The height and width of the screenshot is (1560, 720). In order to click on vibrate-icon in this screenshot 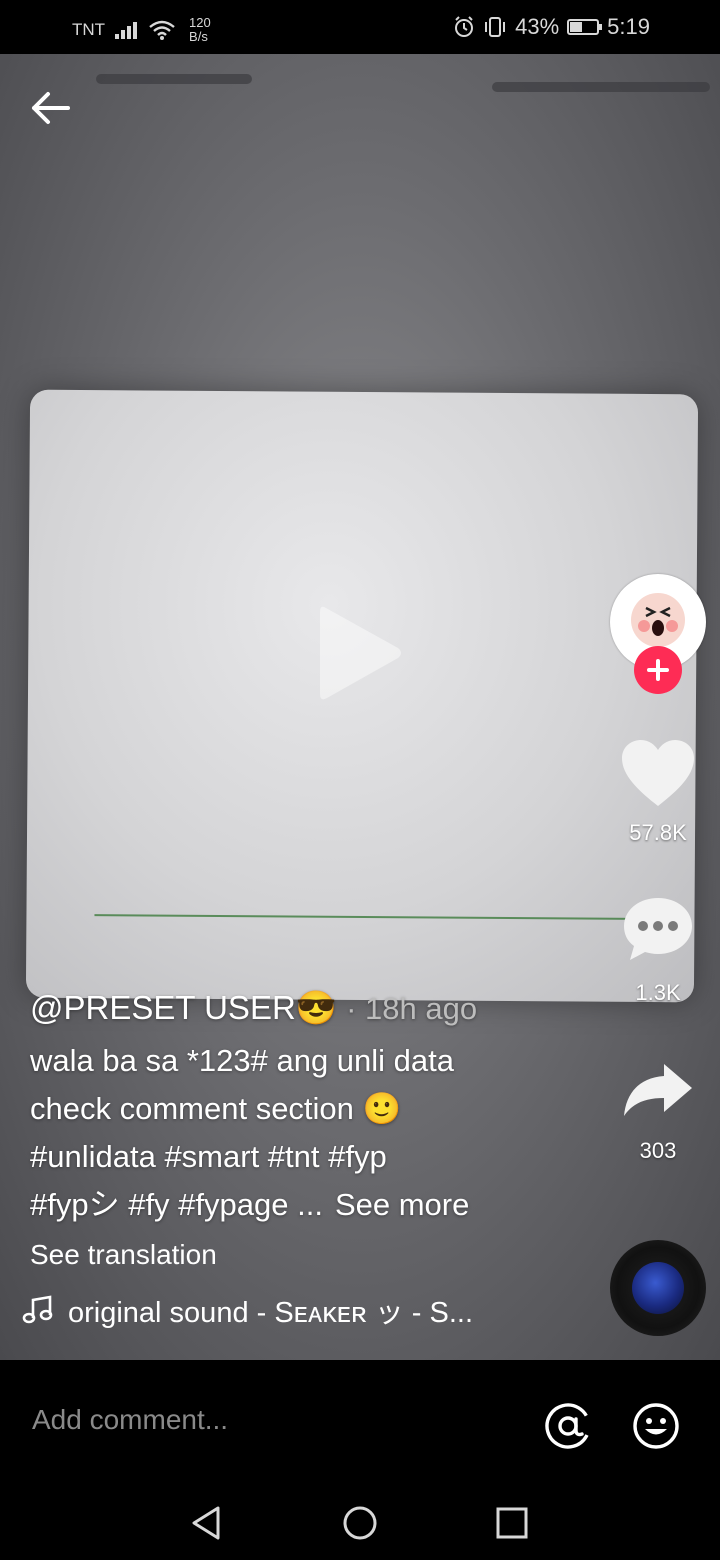, I will do `click(495, 27)`.